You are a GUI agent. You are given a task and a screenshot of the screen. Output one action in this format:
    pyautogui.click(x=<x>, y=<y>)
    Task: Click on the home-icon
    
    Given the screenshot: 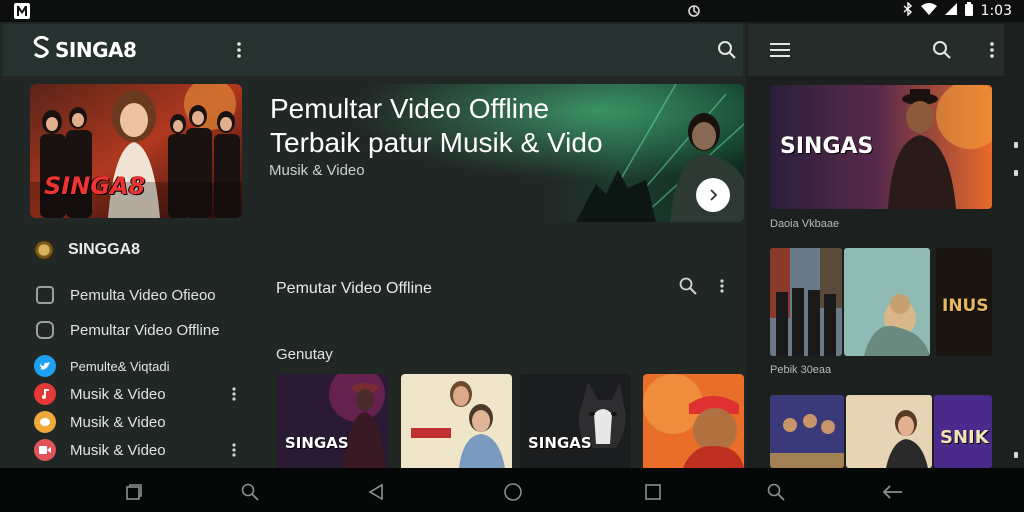 What is the action you would take?
    pyautogui.click(x=513, y=492)
    